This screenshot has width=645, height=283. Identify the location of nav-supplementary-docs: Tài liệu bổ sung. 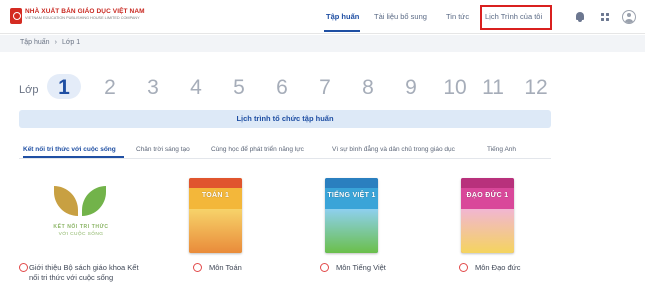
(400, 16).